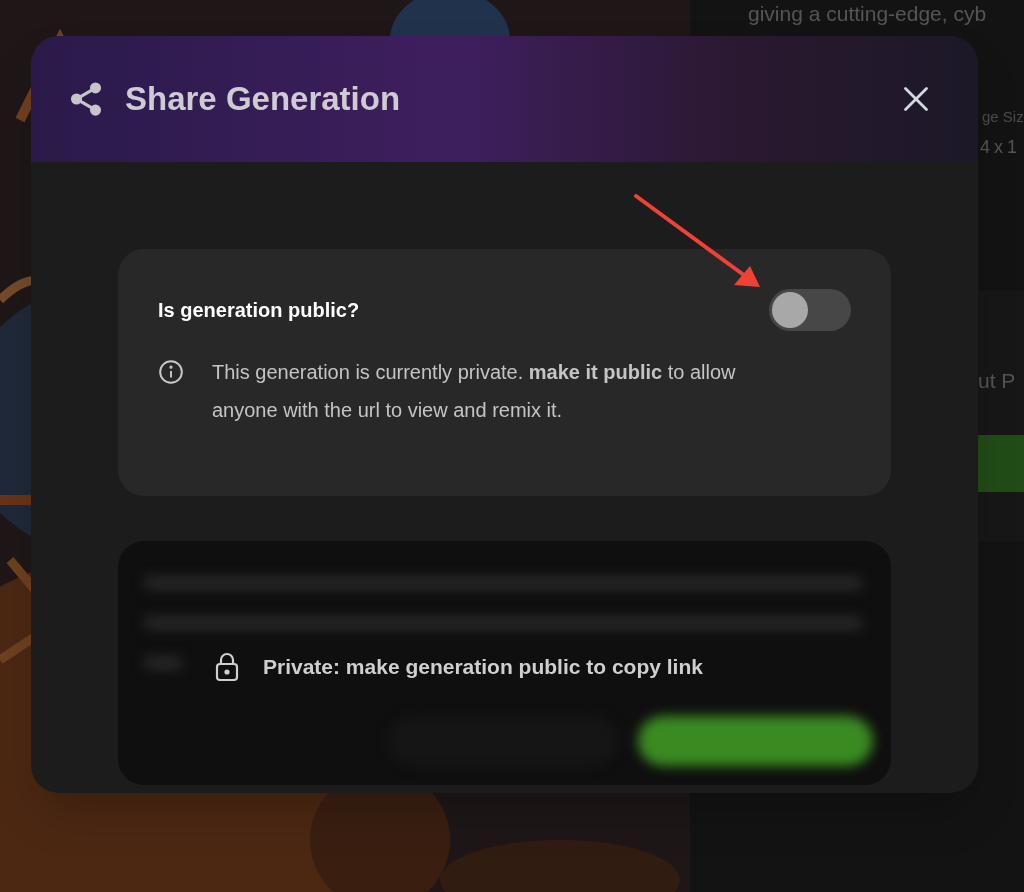 This screenshot has width=1024, height=892. I want to click on private-link-notice: Private: make generation public to copy link, so click(483, 667).